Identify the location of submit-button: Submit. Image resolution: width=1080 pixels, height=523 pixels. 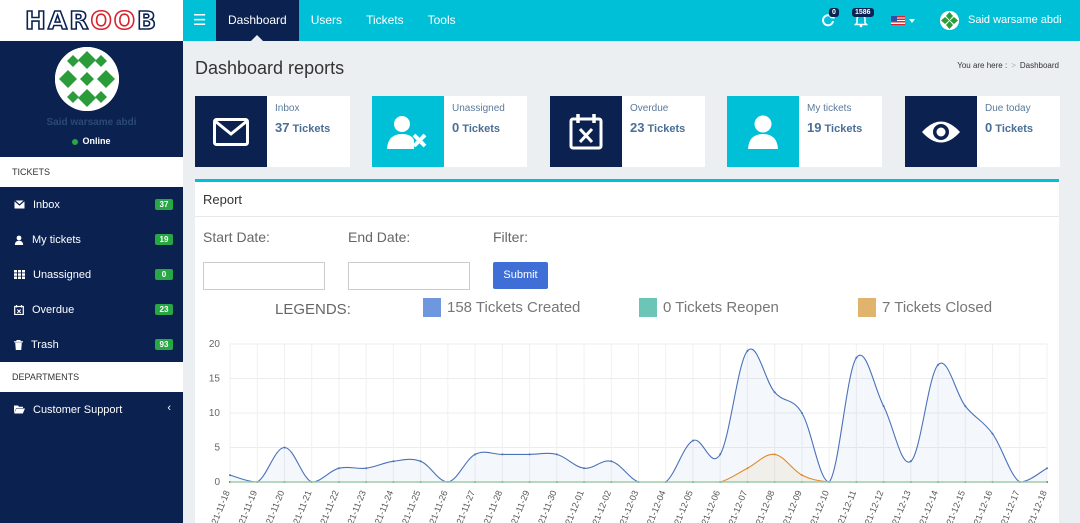
(520, 275).